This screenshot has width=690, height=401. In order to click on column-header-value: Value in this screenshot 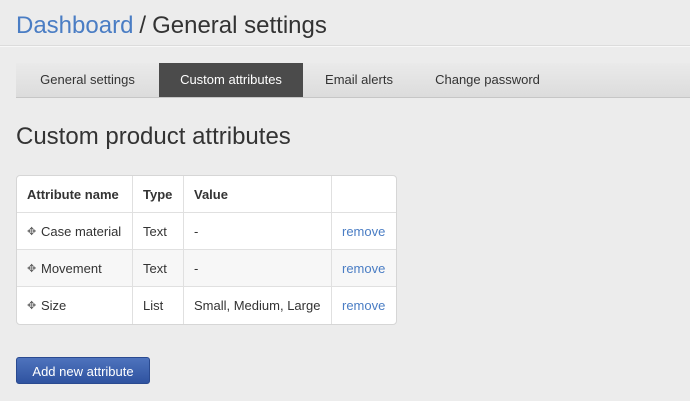, I will do `click(258, 194)`.